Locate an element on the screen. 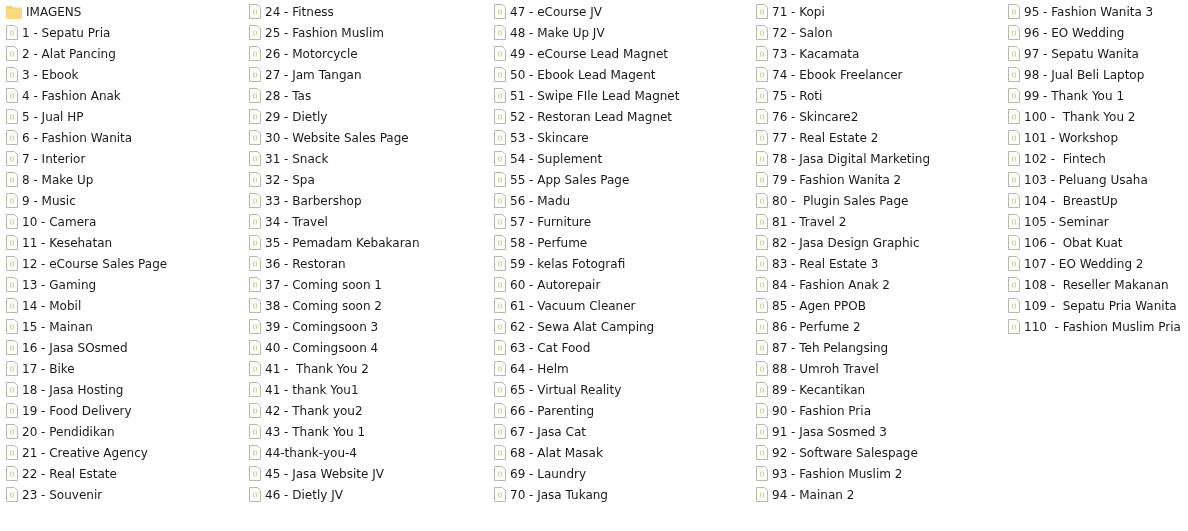 This screenshot has width=1188, height=531. file-name: 97 - Sepatu Wanita is located at coordinates (1081, 53).